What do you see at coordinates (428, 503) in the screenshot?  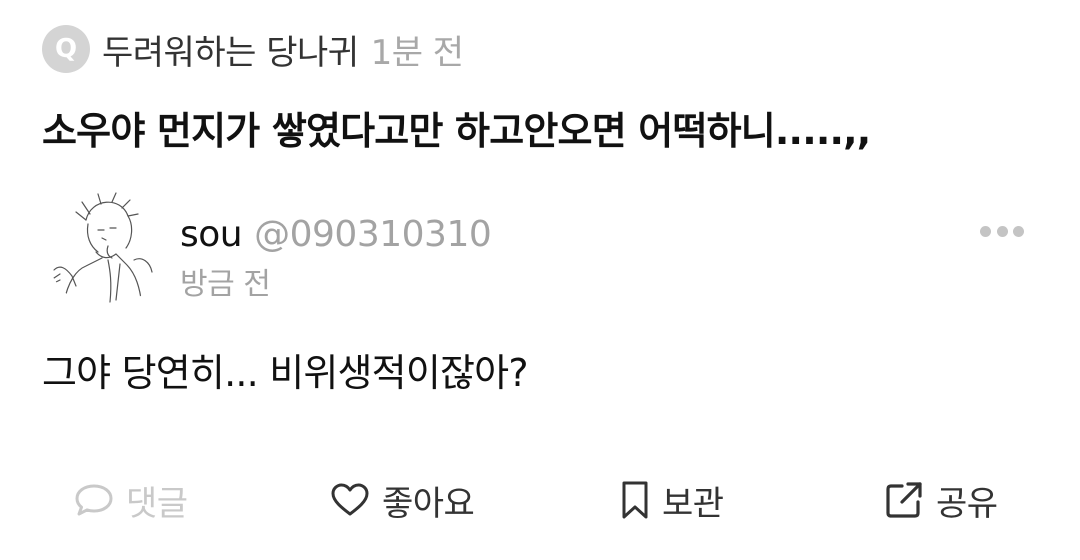 I see `like-label: 좋아요` at bounding box center [428, 503].